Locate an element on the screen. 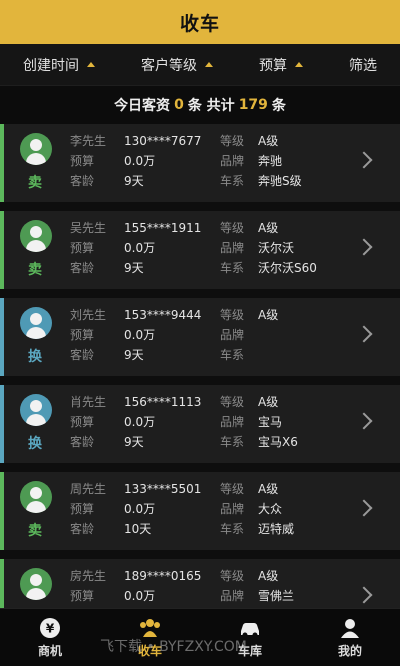 Image resolution: width=400 pixels, height=666 pixels. filter-bar: 创建时间 客户等级 预算 筛选 is located at coordinates (200, 65).